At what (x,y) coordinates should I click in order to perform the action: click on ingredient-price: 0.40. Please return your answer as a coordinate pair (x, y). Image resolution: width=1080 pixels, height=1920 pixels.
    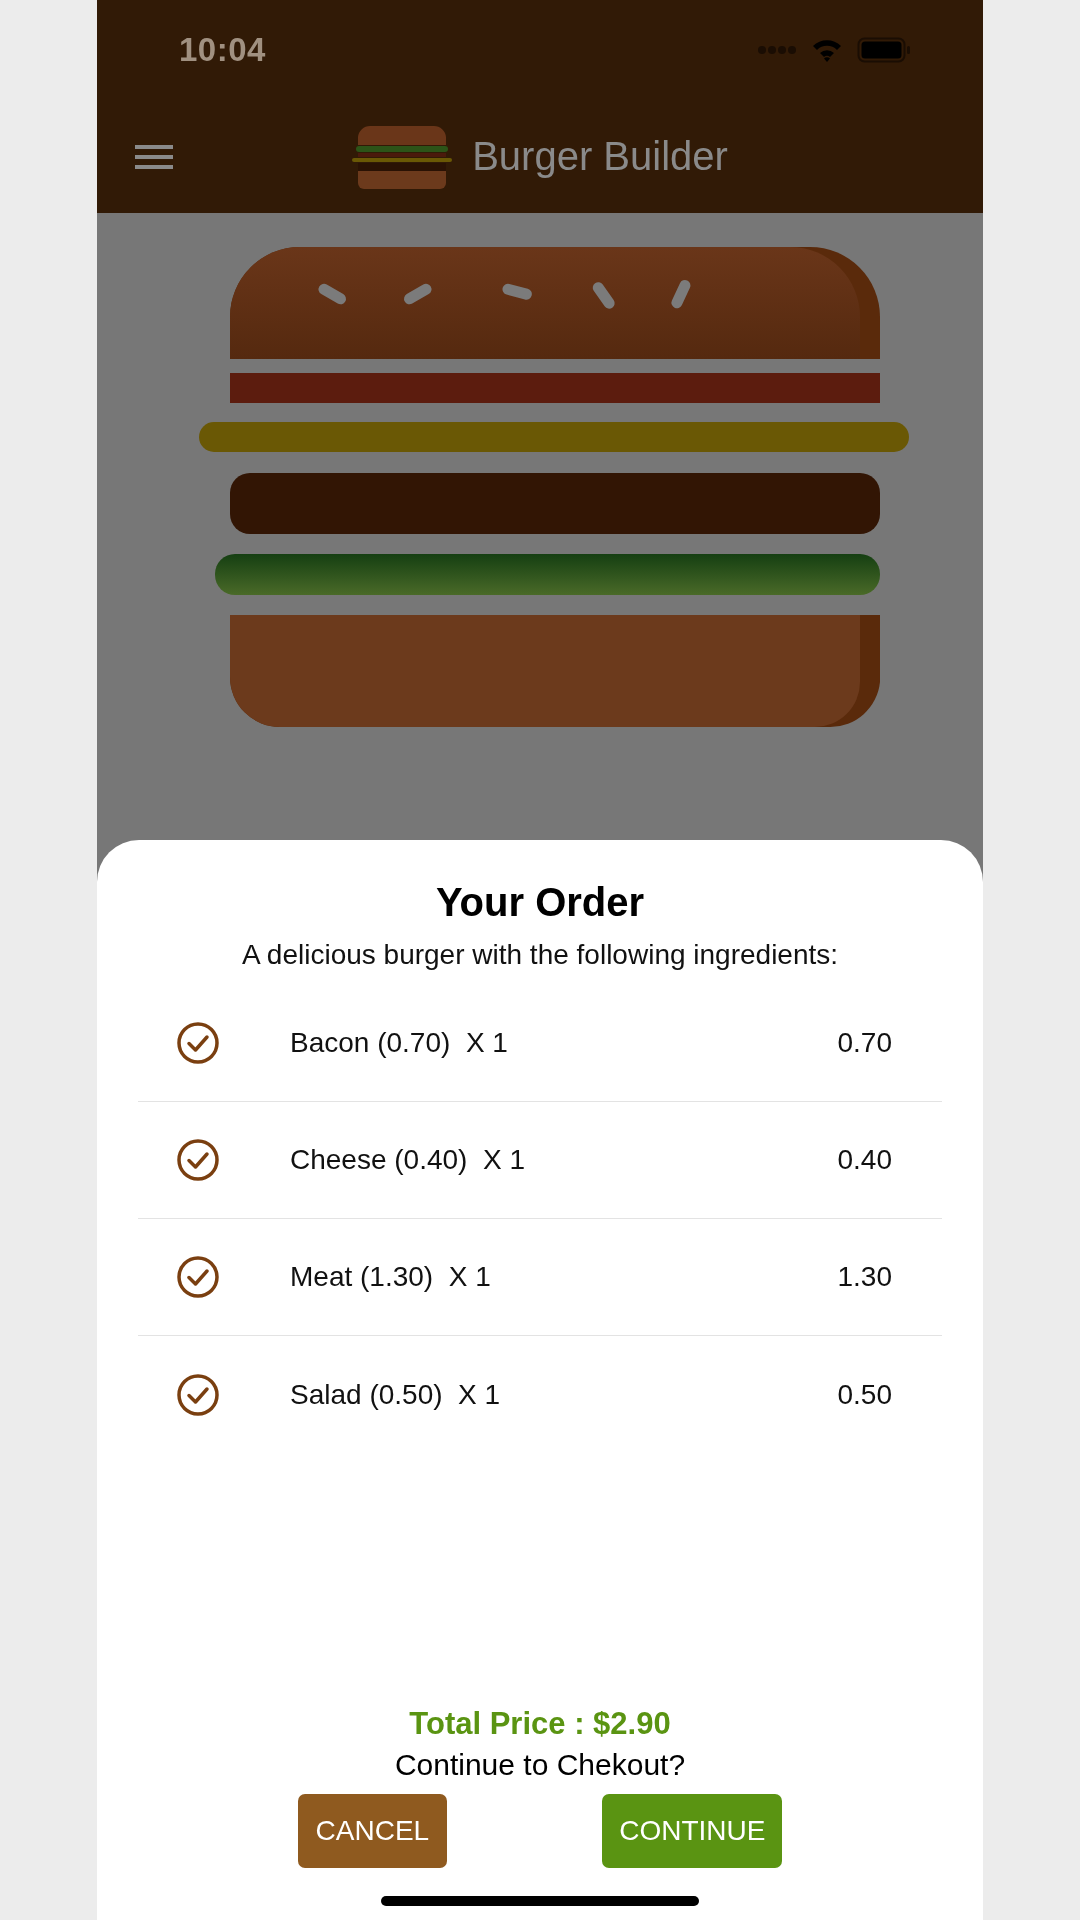
    Looking at the image, I should click on (864, 1160).